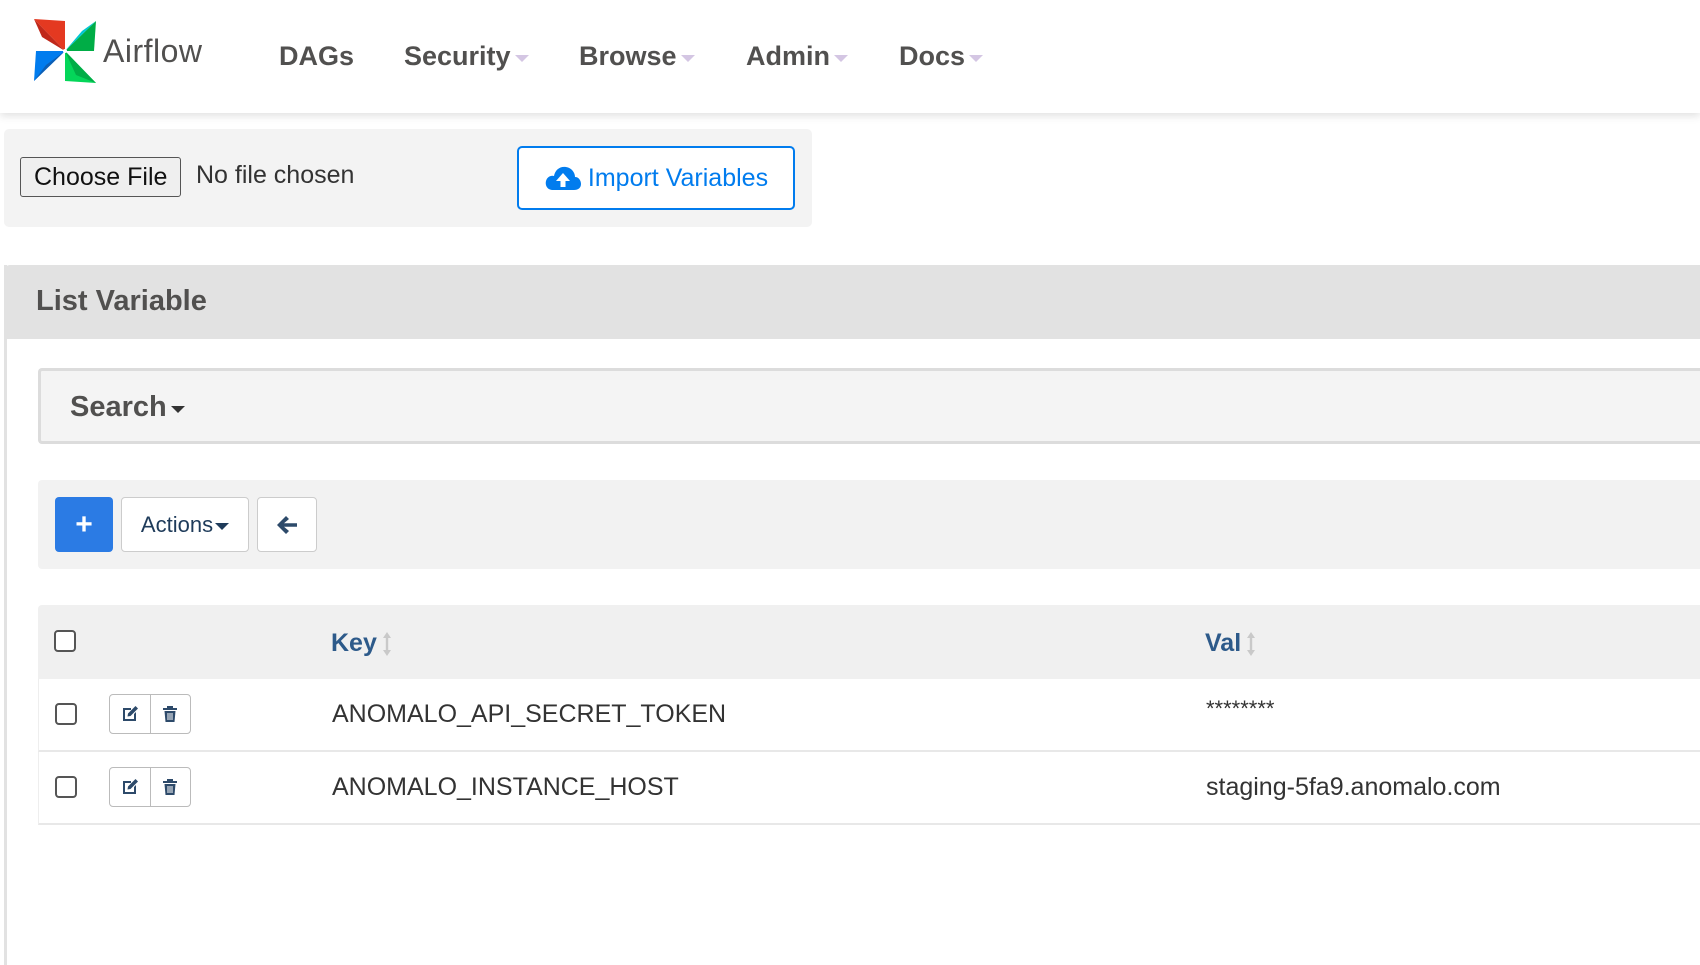  I want to click on nav-dags-label: DAGs, so click(317, 55).